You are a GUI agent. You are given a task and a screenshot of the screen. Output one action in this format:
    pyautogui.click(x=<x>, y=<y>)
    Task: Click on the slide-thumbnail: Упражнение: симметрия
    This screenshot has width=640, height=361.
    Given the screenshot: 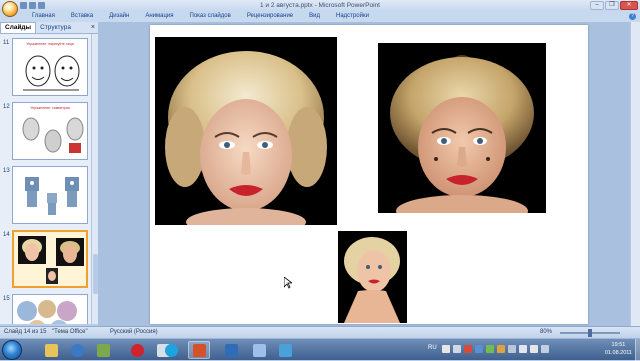 What is the action you would take?
    pyautogui.click(x=50, y=131)
    